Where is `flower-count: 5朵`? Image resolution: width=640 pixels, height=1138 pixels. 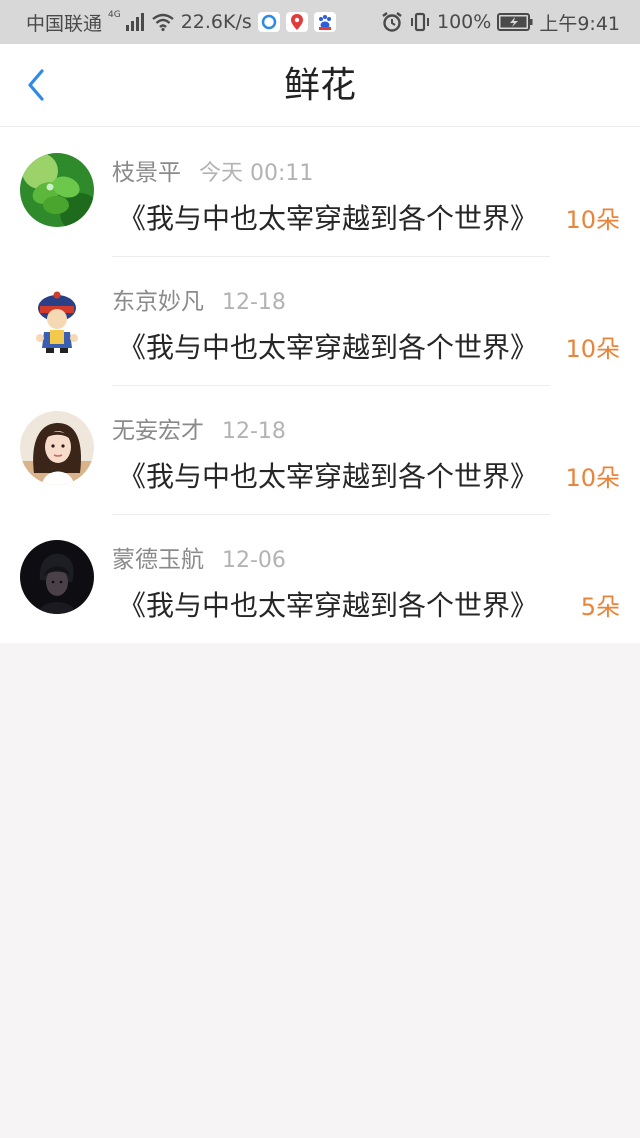 flower-count: 5朵 is located at coordinates (600, 607).